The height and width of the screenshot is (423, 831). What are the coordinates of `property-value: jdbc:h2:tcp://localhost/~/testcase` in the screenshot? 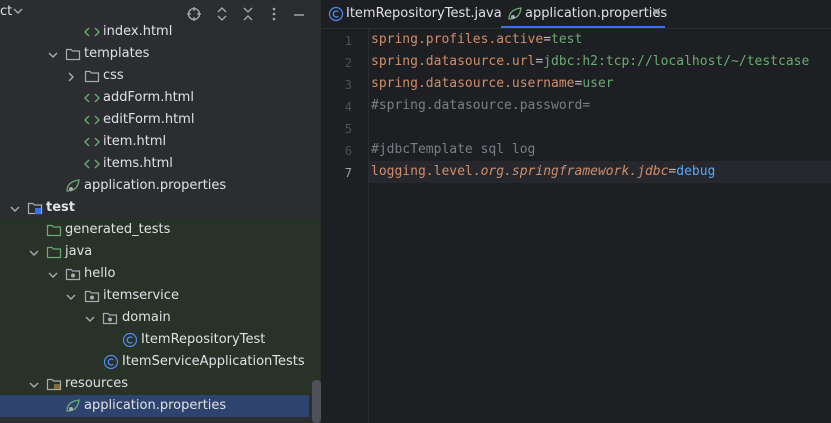 It's located at (676, 61).